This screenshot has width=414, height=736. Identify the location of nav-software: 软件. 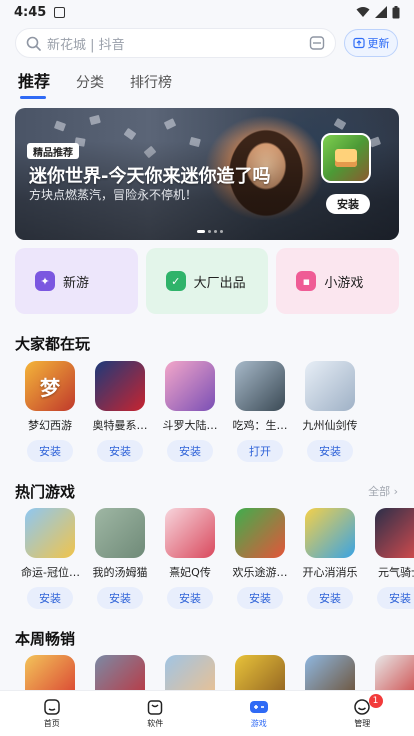
(156, 713).